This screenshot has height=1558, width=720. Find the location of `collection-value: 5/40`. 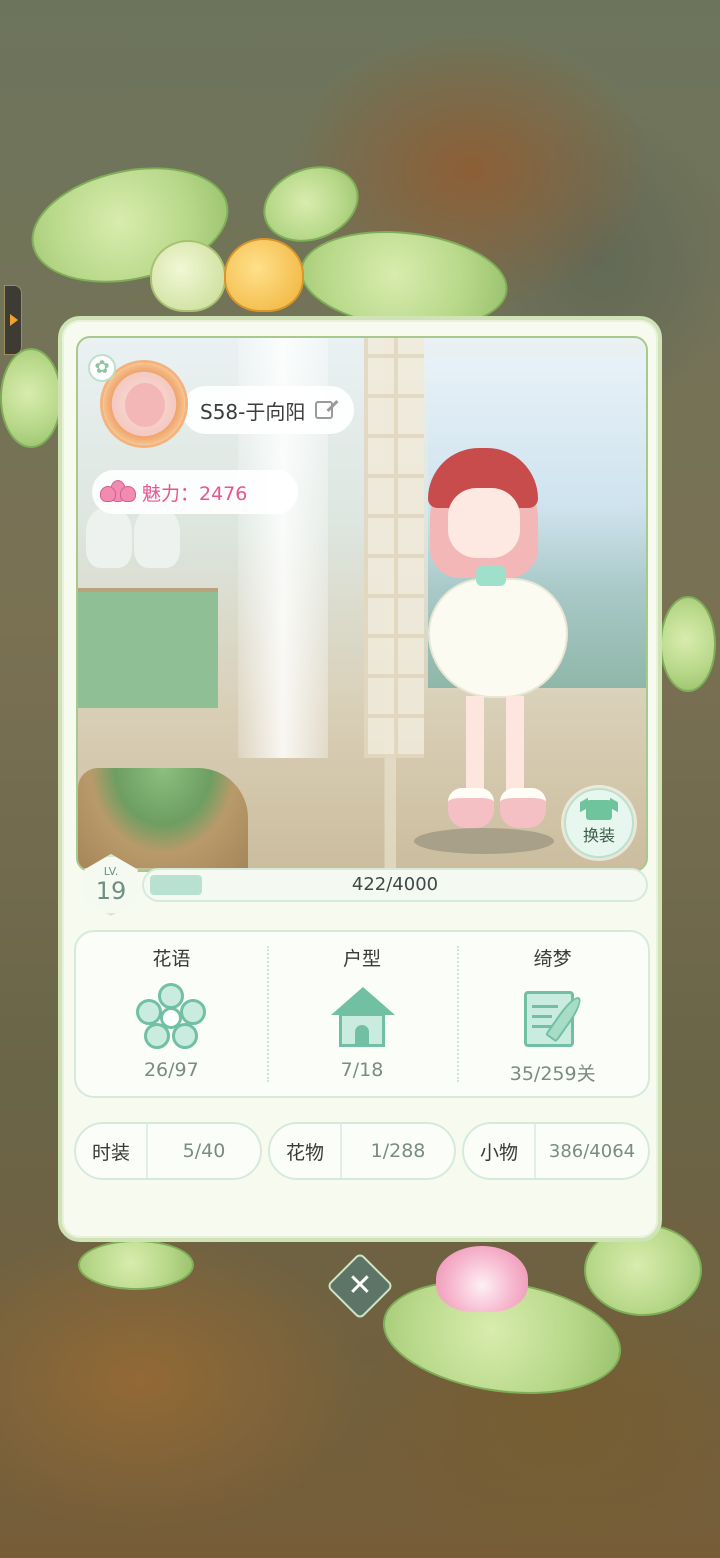

collection-value: 5/40 is located at coordinates (204, 1151).